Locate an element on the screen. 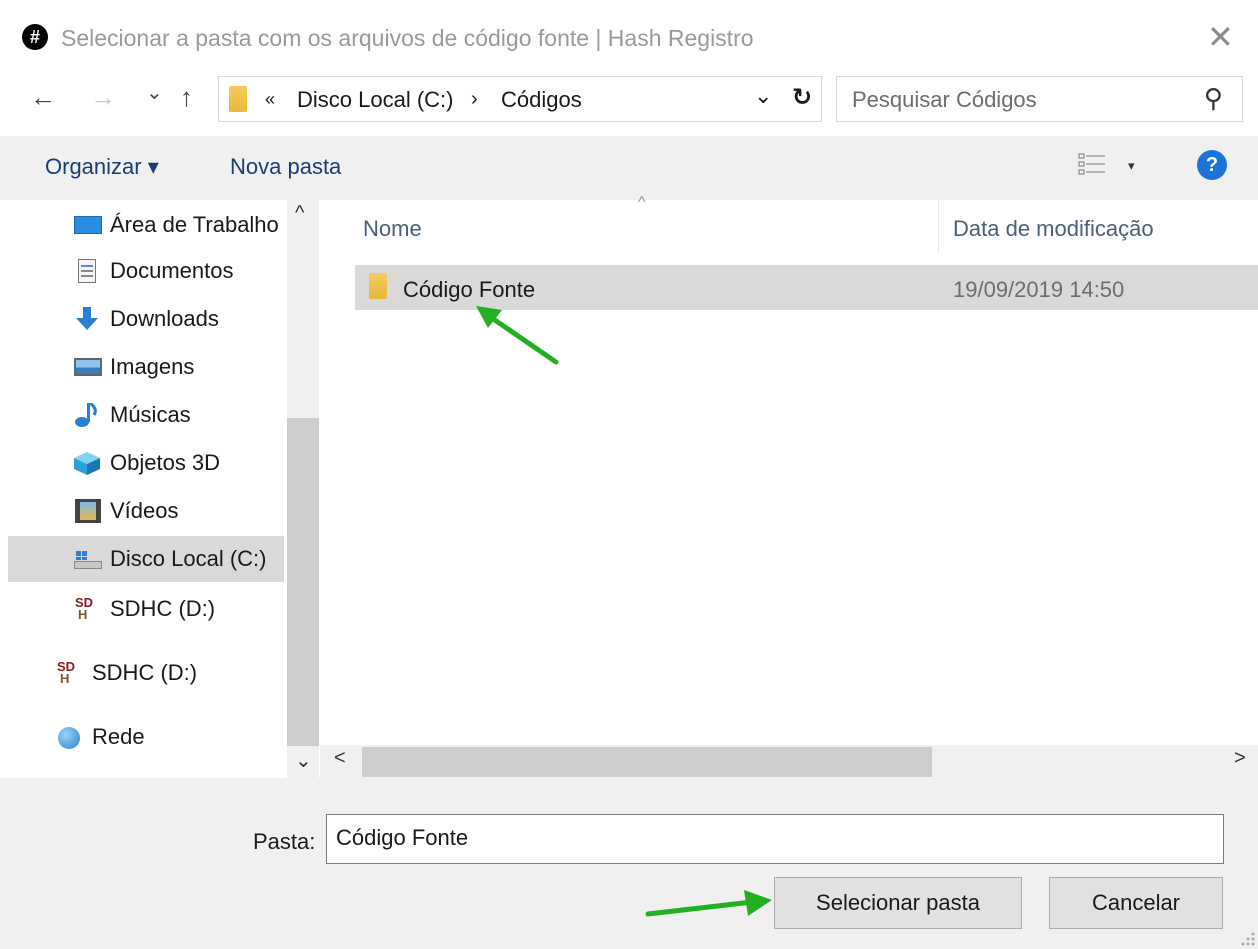 This screenshot has width=1258, height=949. sidebar-item-pictures: Imagens is located at coordinates (133, 367).